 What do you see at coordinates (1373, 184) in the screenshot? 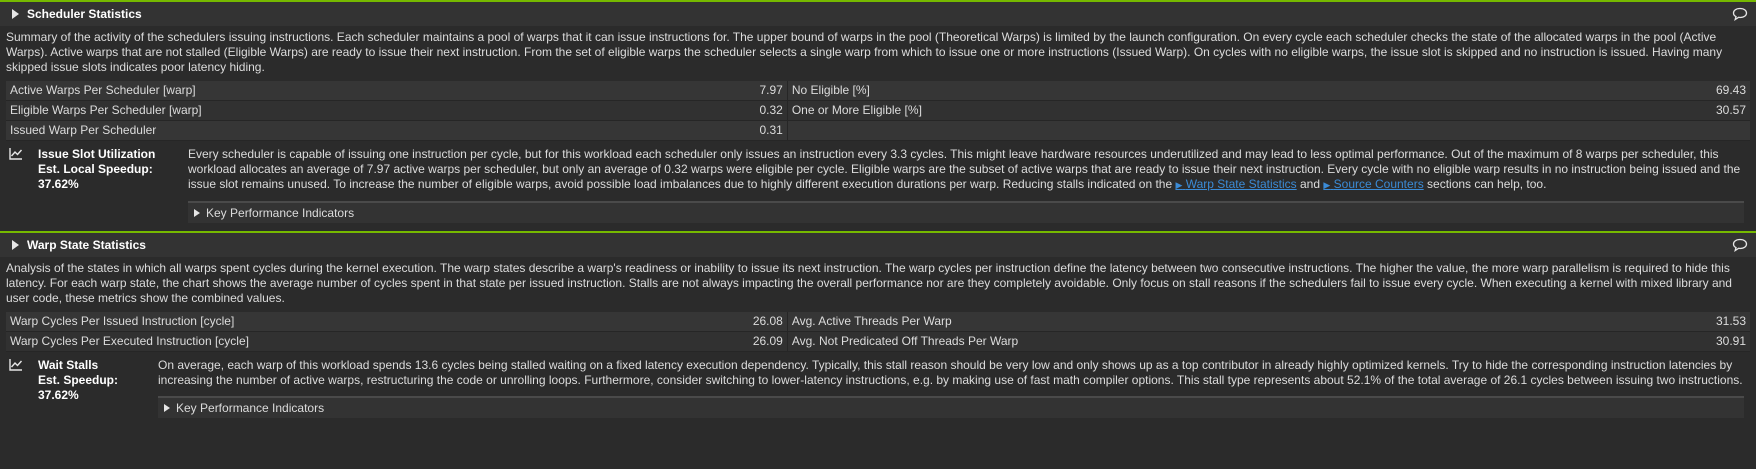
I see `source-counters-link: ▶ Source Counters` at bounding box center [1373, 184].